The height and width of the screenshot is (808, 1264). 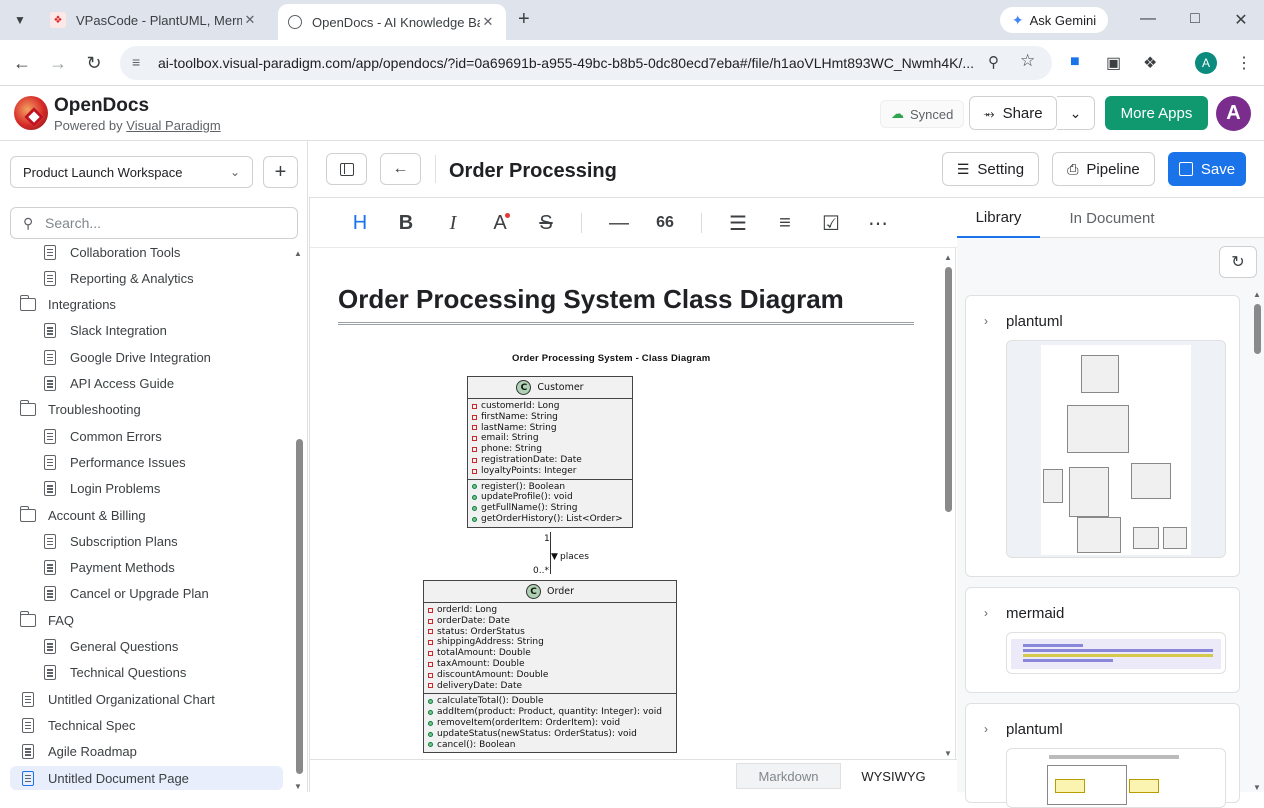 What do you see at coordinates (126, 357) in the screenshot?
I see `sidebar-page: Google Drive Integration` at bounding box center [126, 357].